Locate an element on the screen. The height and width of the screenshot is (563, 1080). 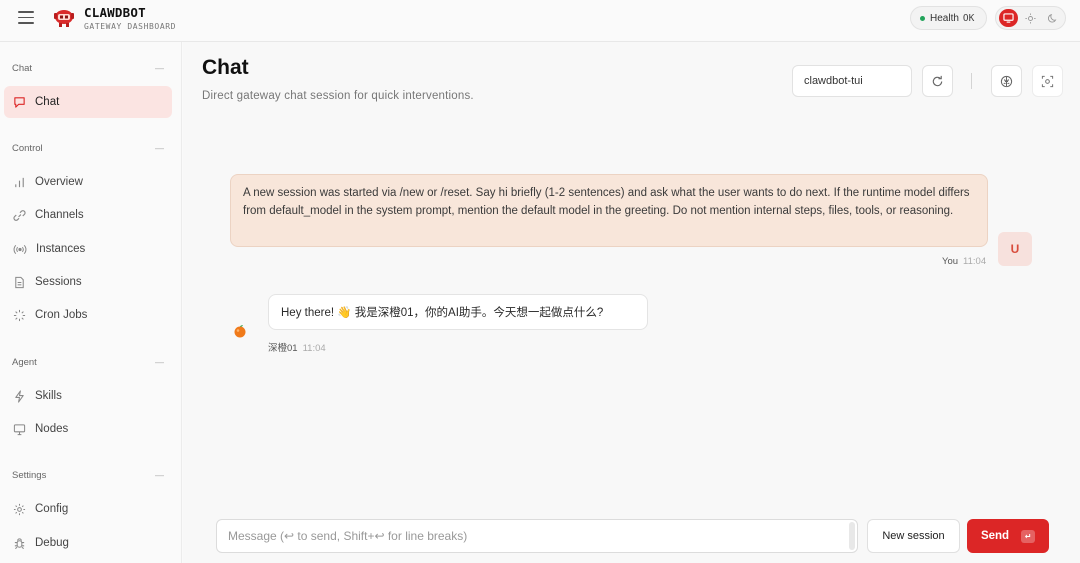
sidebar-item-cron-jobs: Cron Jobs is located at coordinates (88, 315).